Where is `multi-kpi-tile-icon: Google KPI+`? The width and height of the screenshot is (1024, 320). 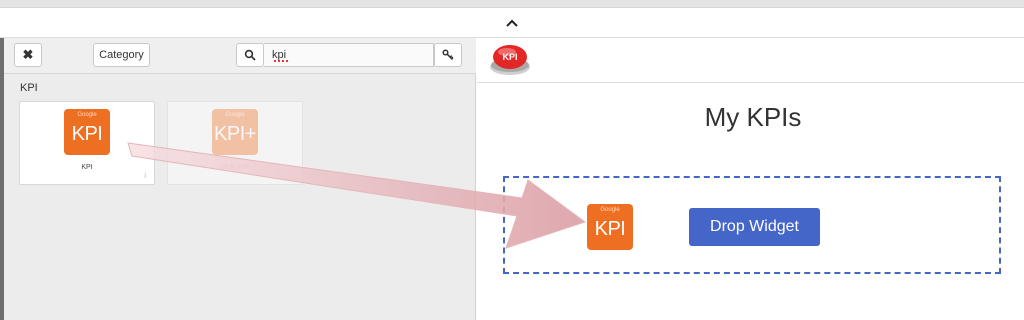 multi-kpi-tile-icon: Google KPI+ is located at coordinates (235, 132).